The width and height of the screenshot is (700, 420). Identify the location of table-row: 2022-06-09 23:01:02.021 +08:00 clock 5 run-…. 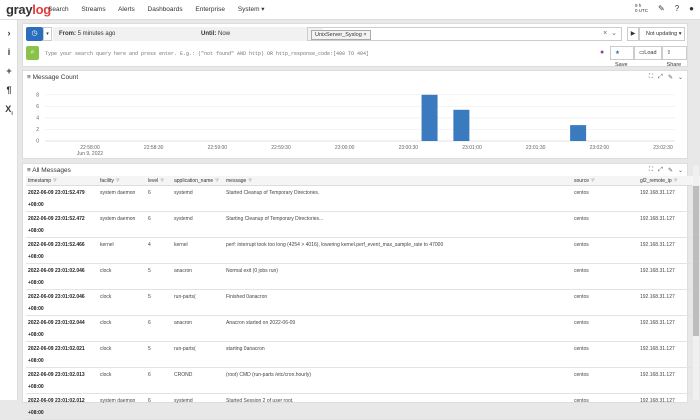
(363, 354).